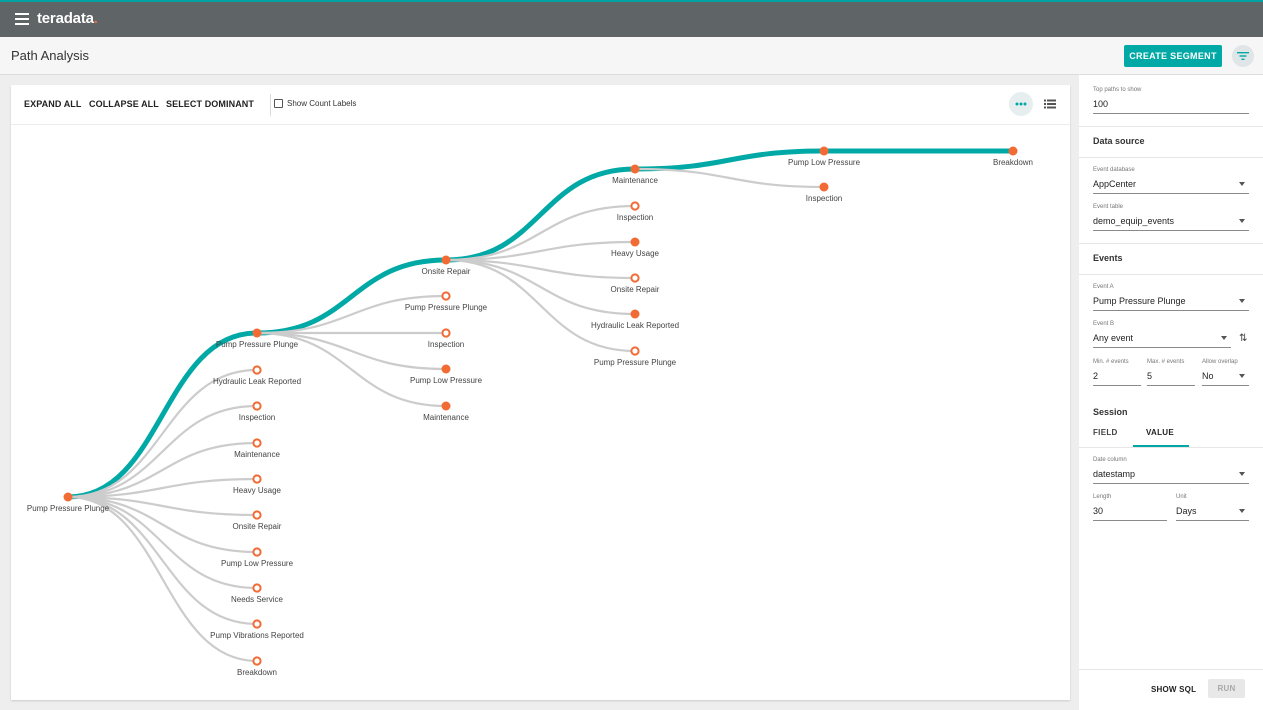 The width and height of the screenshot is (1263, 710). I want to click on top-paths-field: Top paths to show 100, so click(1171, 101).